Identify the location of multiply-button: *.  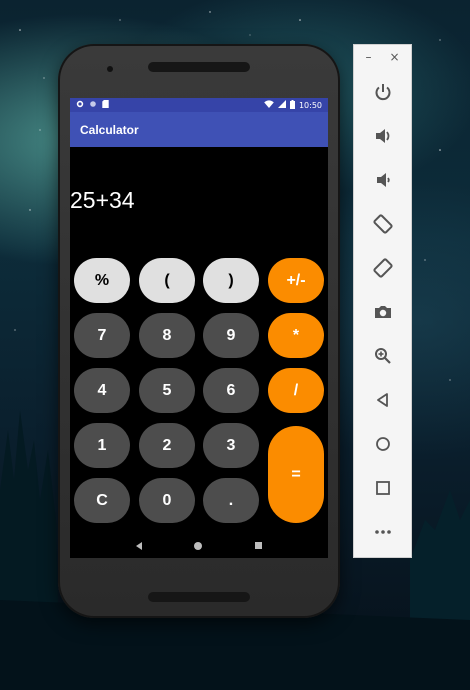
(296, 335).